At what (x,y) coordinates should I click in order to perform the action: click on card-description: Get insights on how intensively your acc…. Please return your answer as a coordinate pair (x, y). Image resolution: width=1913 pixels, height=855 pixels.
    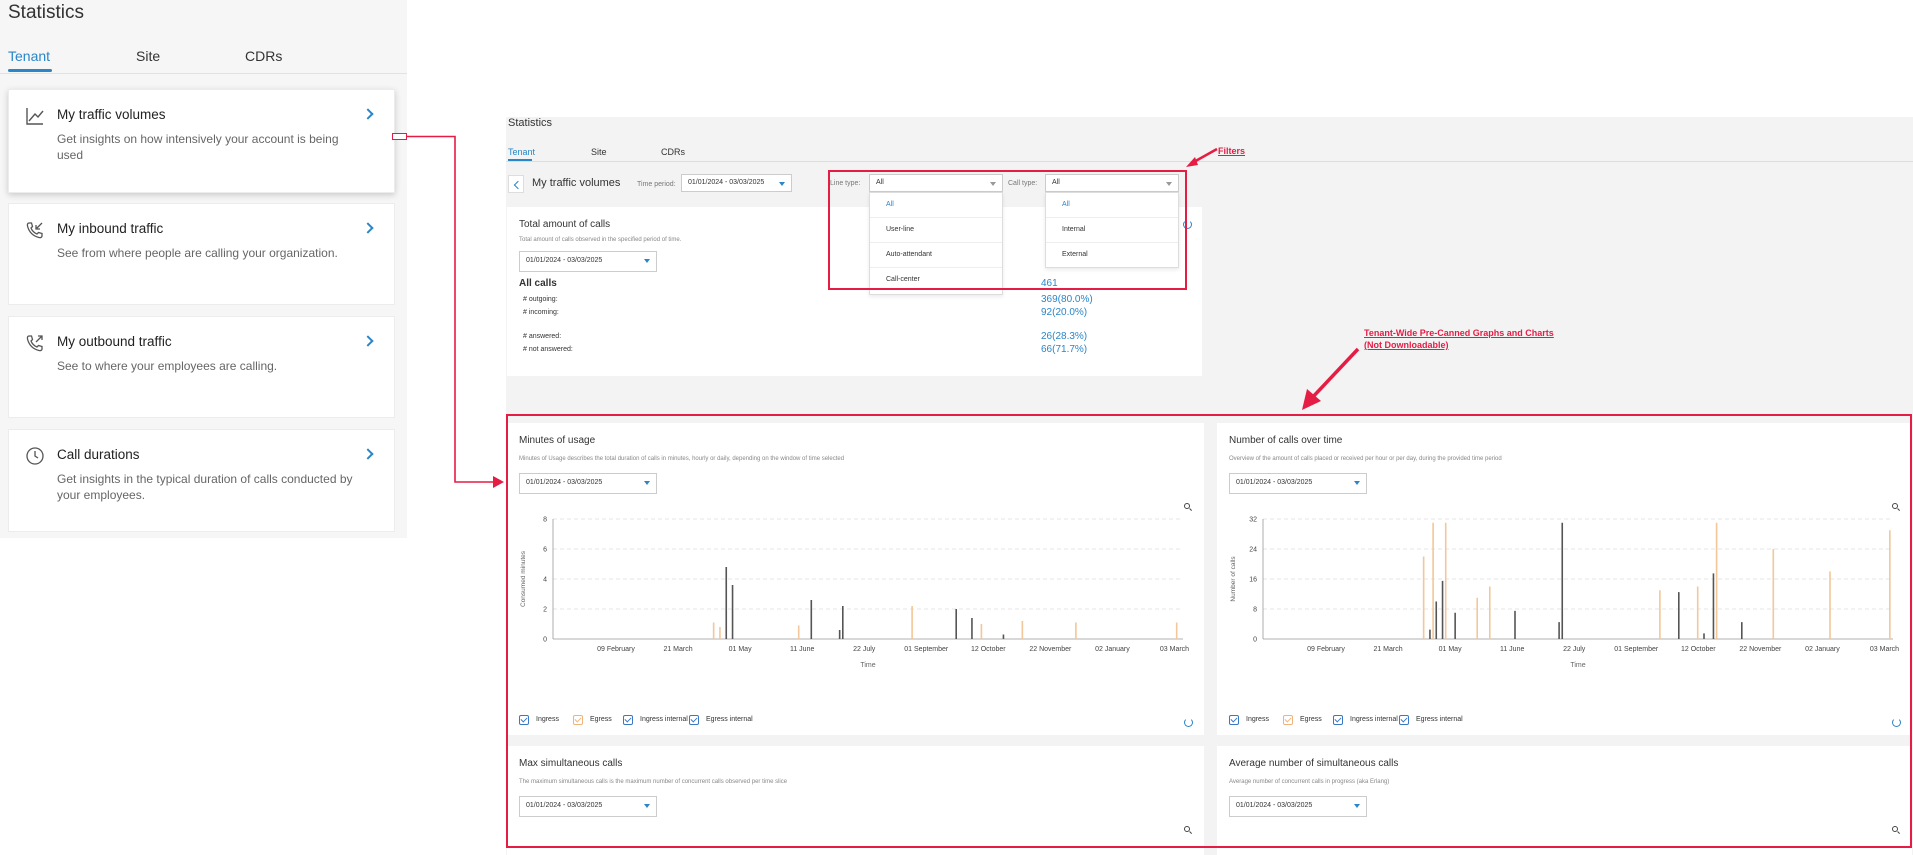
    Looking at the image, I should click on (198, 147).